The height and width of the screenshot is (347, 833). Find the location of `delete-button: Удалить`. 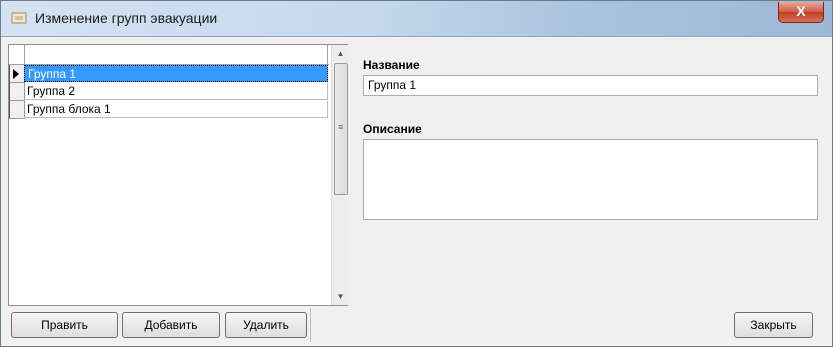

delete-button: Удалить is located at coordinates (266, 325).